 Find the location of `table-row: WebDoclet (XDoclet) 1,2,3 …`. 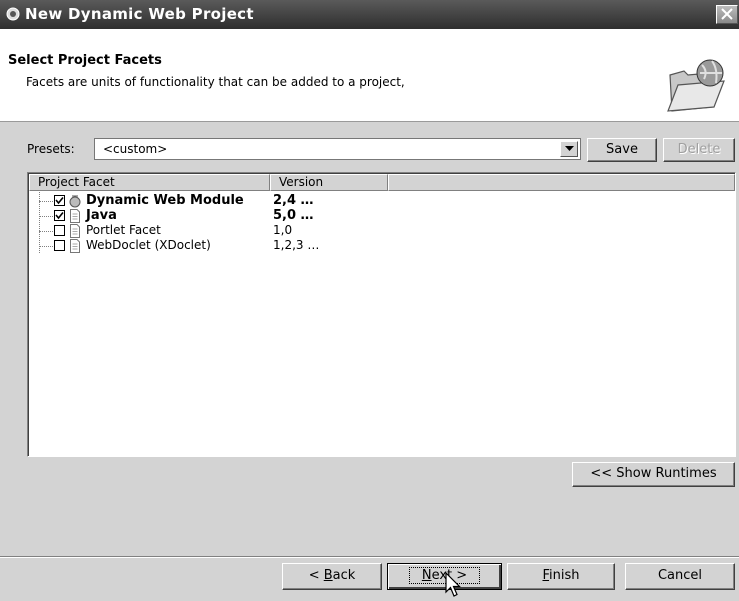

table-row: WebDoclet (XDoclet) 1,2,3 … is located at coordinates (228, 245).